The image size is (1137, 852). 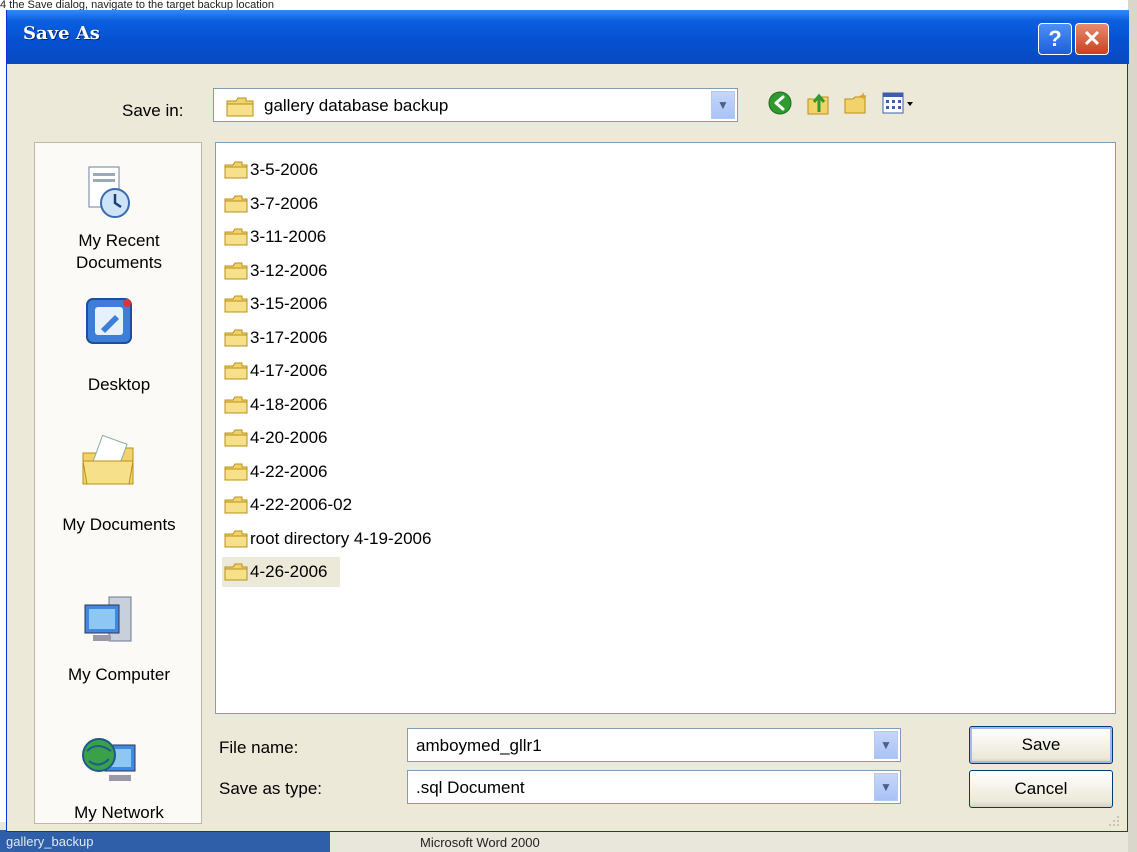 What do you see at coordinates (288, 236) in the screenshot?
I see `file-list-item-label: 3-11-2006` at bounding box center [288, 236].